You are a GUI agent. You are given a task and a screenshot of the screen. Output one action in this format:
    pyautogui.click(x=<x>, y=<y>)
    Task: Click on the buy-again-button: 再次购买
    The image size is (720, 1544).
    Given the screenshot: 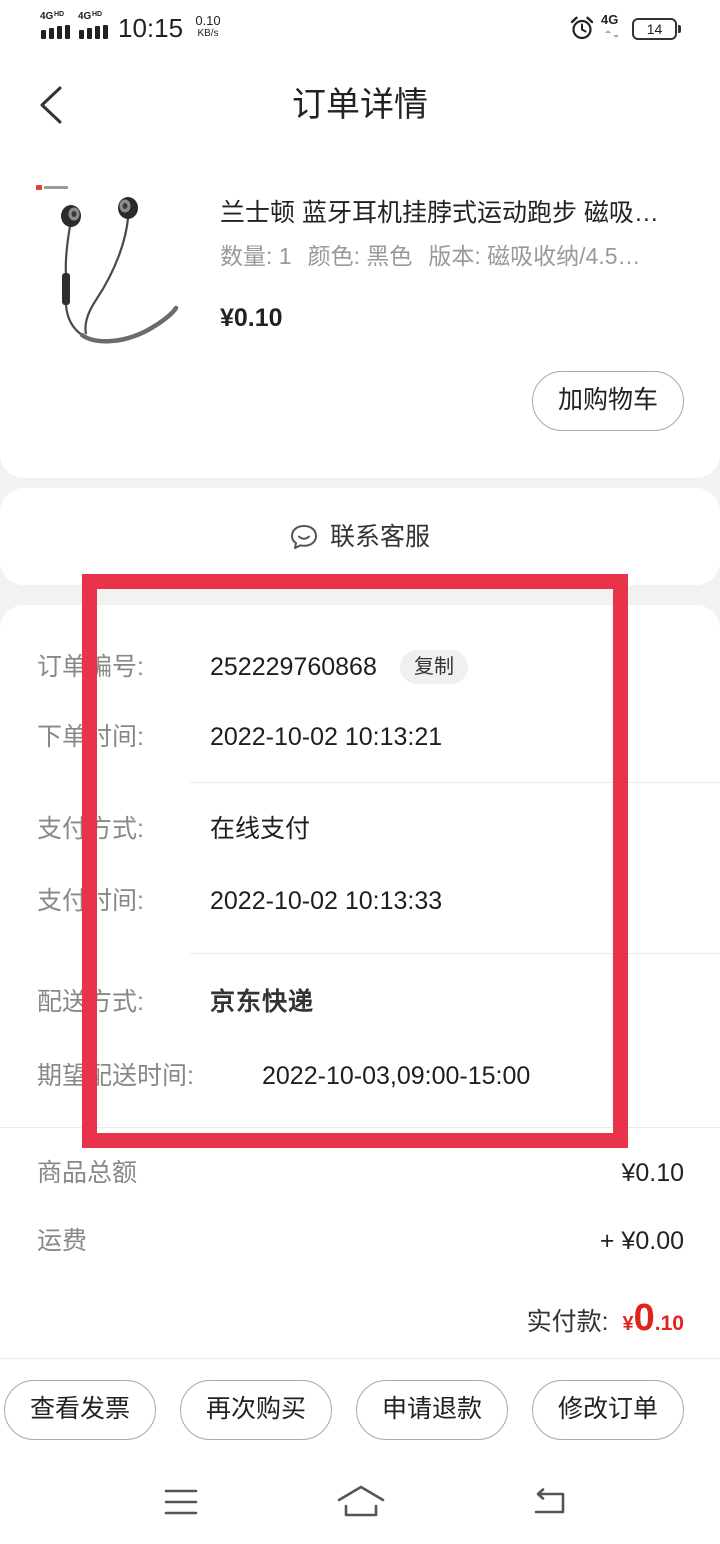 What is the action you would take?
    pyautogui.click(x=256, y=1410)
    